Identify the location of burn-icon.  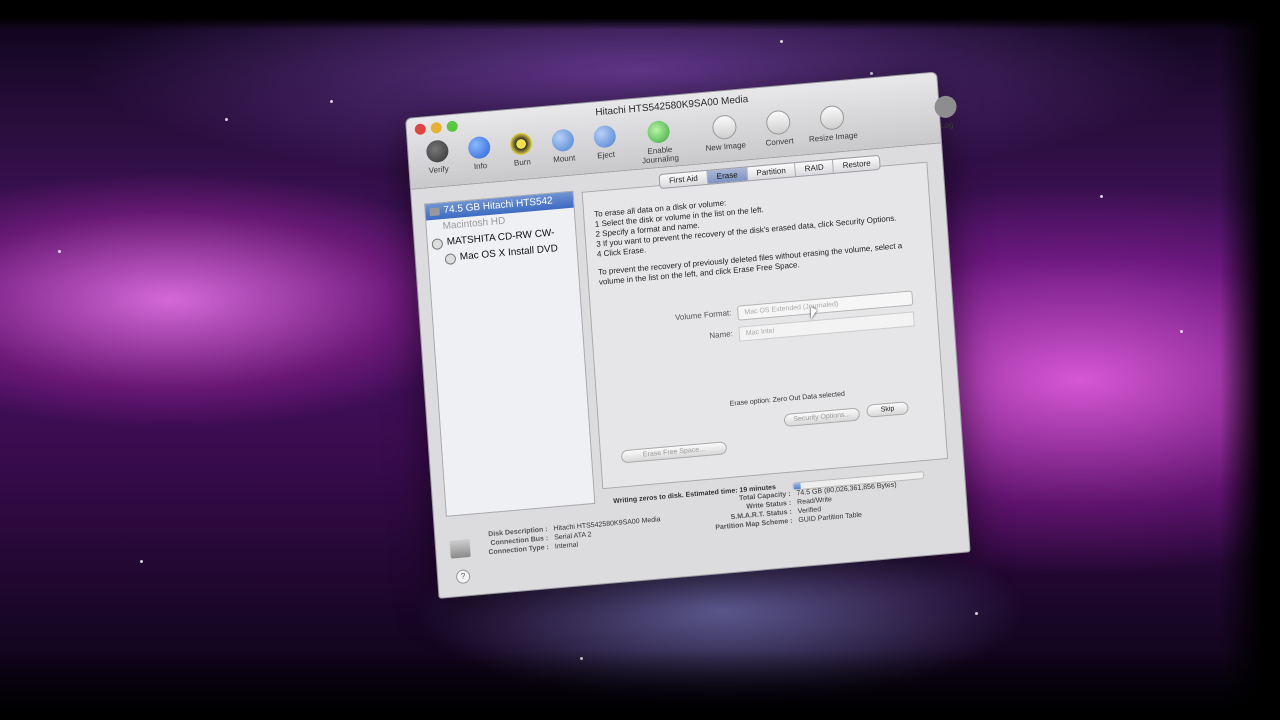
(521, 144).